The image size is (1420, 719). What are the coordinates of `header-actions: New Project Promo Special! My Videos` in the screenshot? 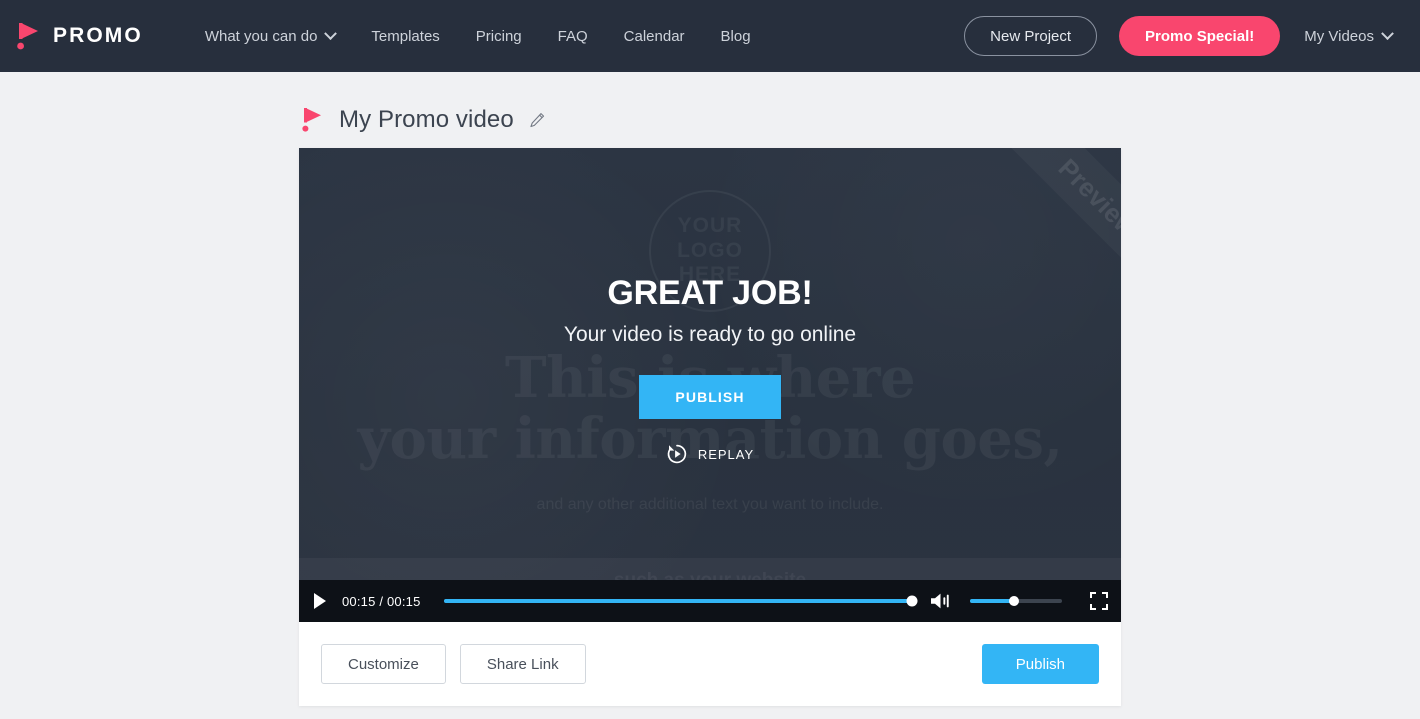 It's located at (1179, 36).